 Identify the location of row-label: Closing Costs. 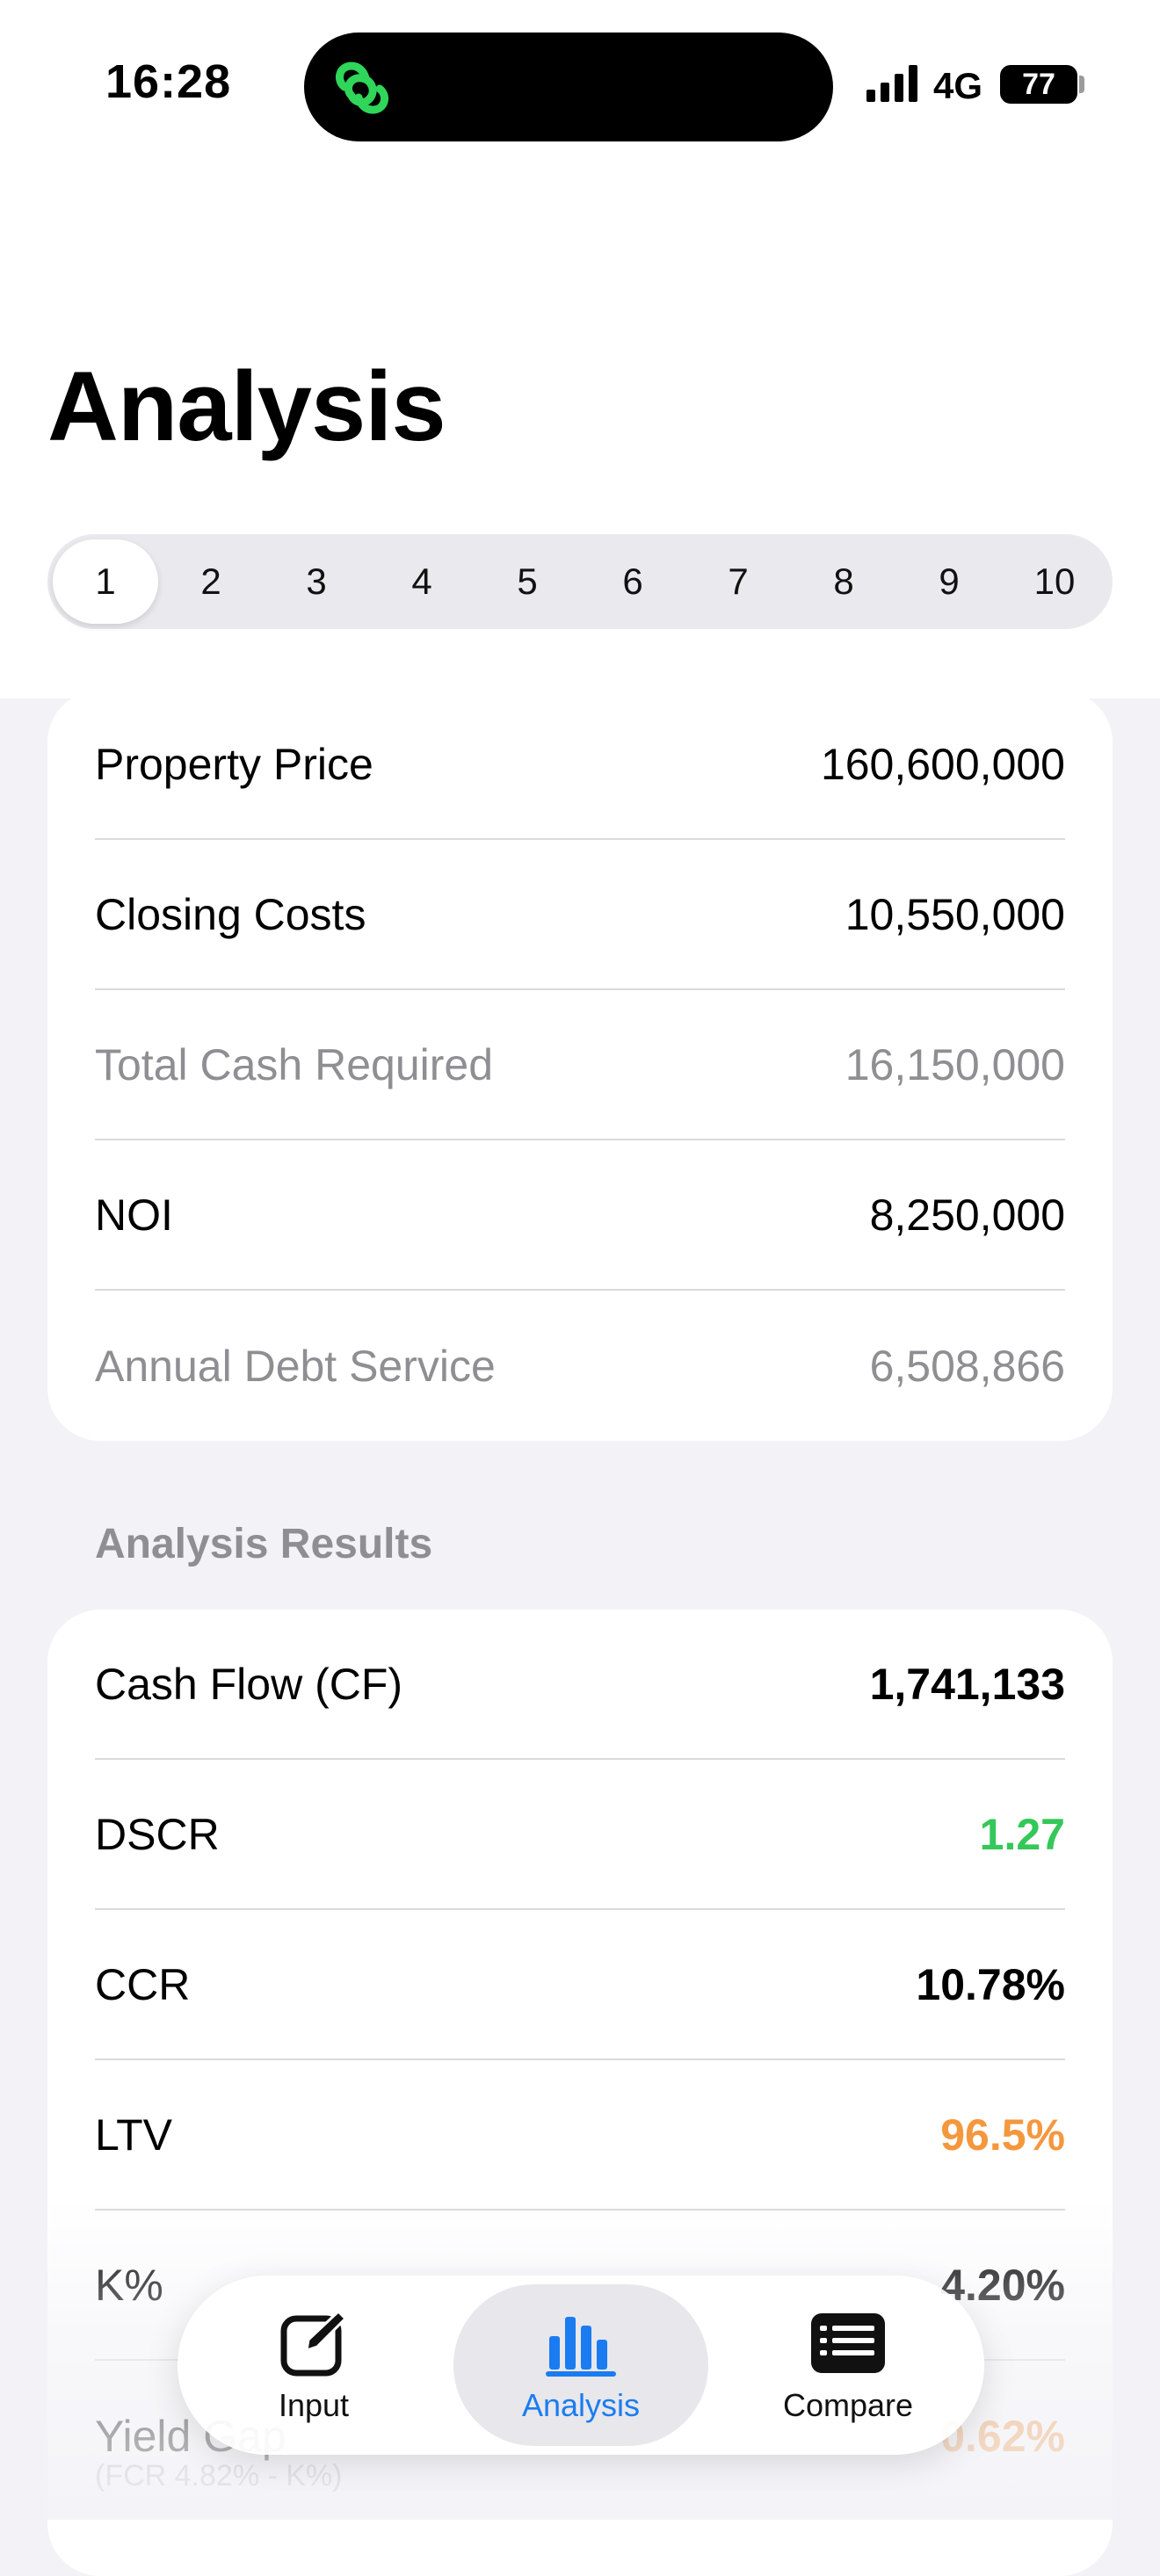
(230, 914).